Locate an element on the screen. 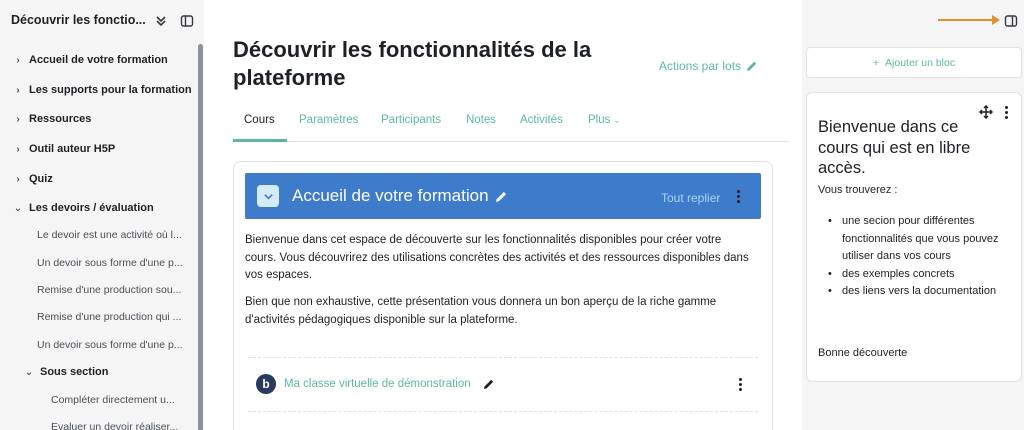 The height and width of the screenshot is (430, 1024). tab-parametres: Paramètres is located at coordinates (328, 120).